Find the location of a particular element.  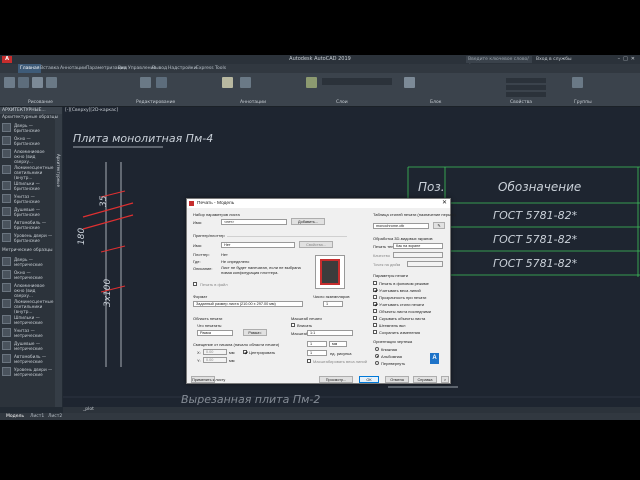

what-to-print-select: Рамка is located at coordinates (215, 333).